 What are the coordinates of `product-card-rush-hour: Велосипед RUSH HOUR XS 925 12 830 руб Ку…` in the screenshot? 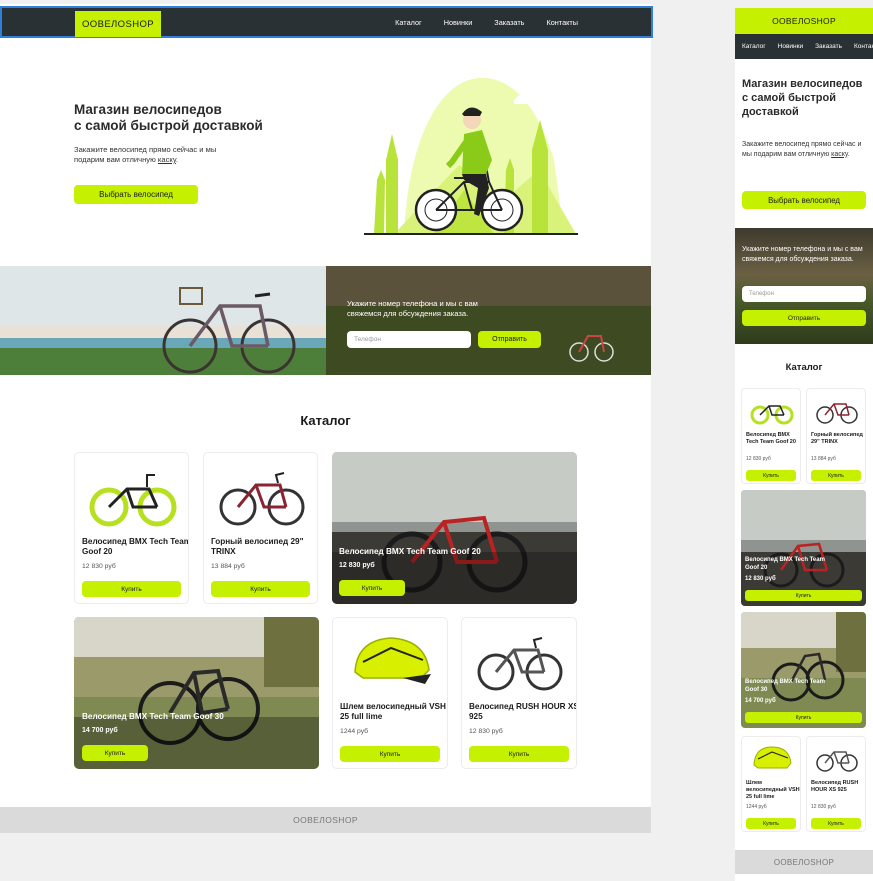 It's located at (519, 693).